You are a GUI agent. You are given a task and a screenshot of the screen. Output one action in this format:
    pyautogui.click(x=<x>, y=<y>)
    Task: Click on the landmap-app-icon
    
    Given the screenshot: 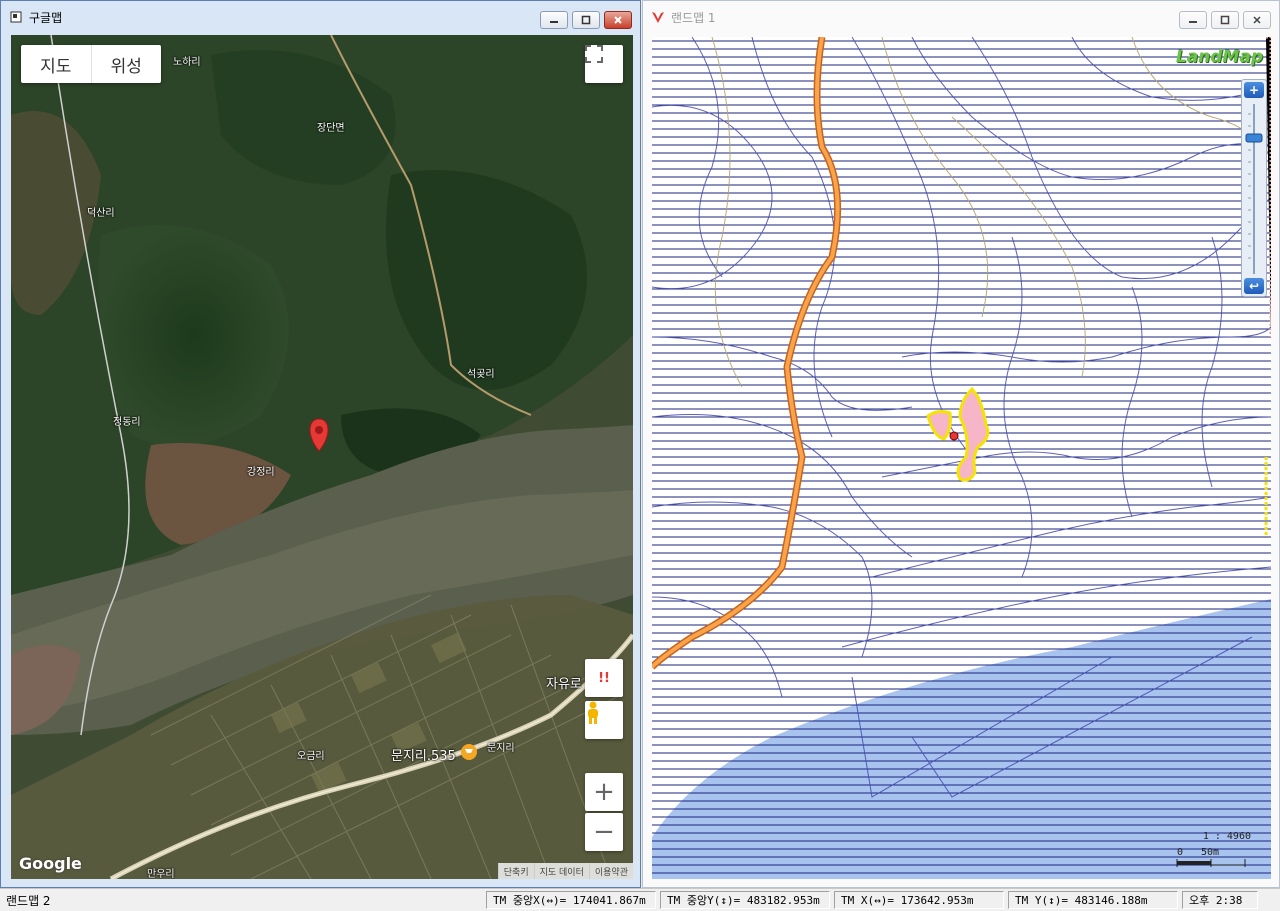 What is the action you would take?
    pyautogui.click(x=658, y=17)
    